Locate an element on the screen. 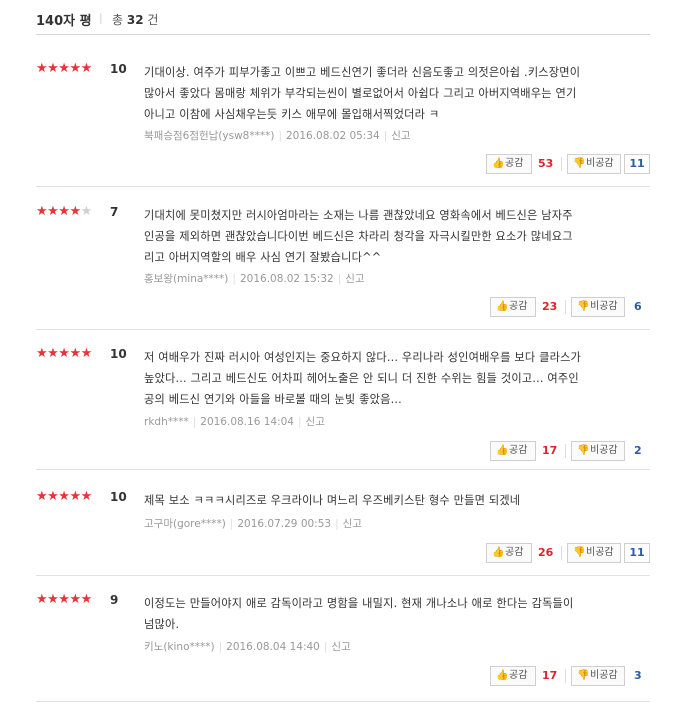 The width and height of the screenshot is (700, 704). vote-buttons: 👍공감 53 👎비공감 11 is located at coordinates (568, 164).